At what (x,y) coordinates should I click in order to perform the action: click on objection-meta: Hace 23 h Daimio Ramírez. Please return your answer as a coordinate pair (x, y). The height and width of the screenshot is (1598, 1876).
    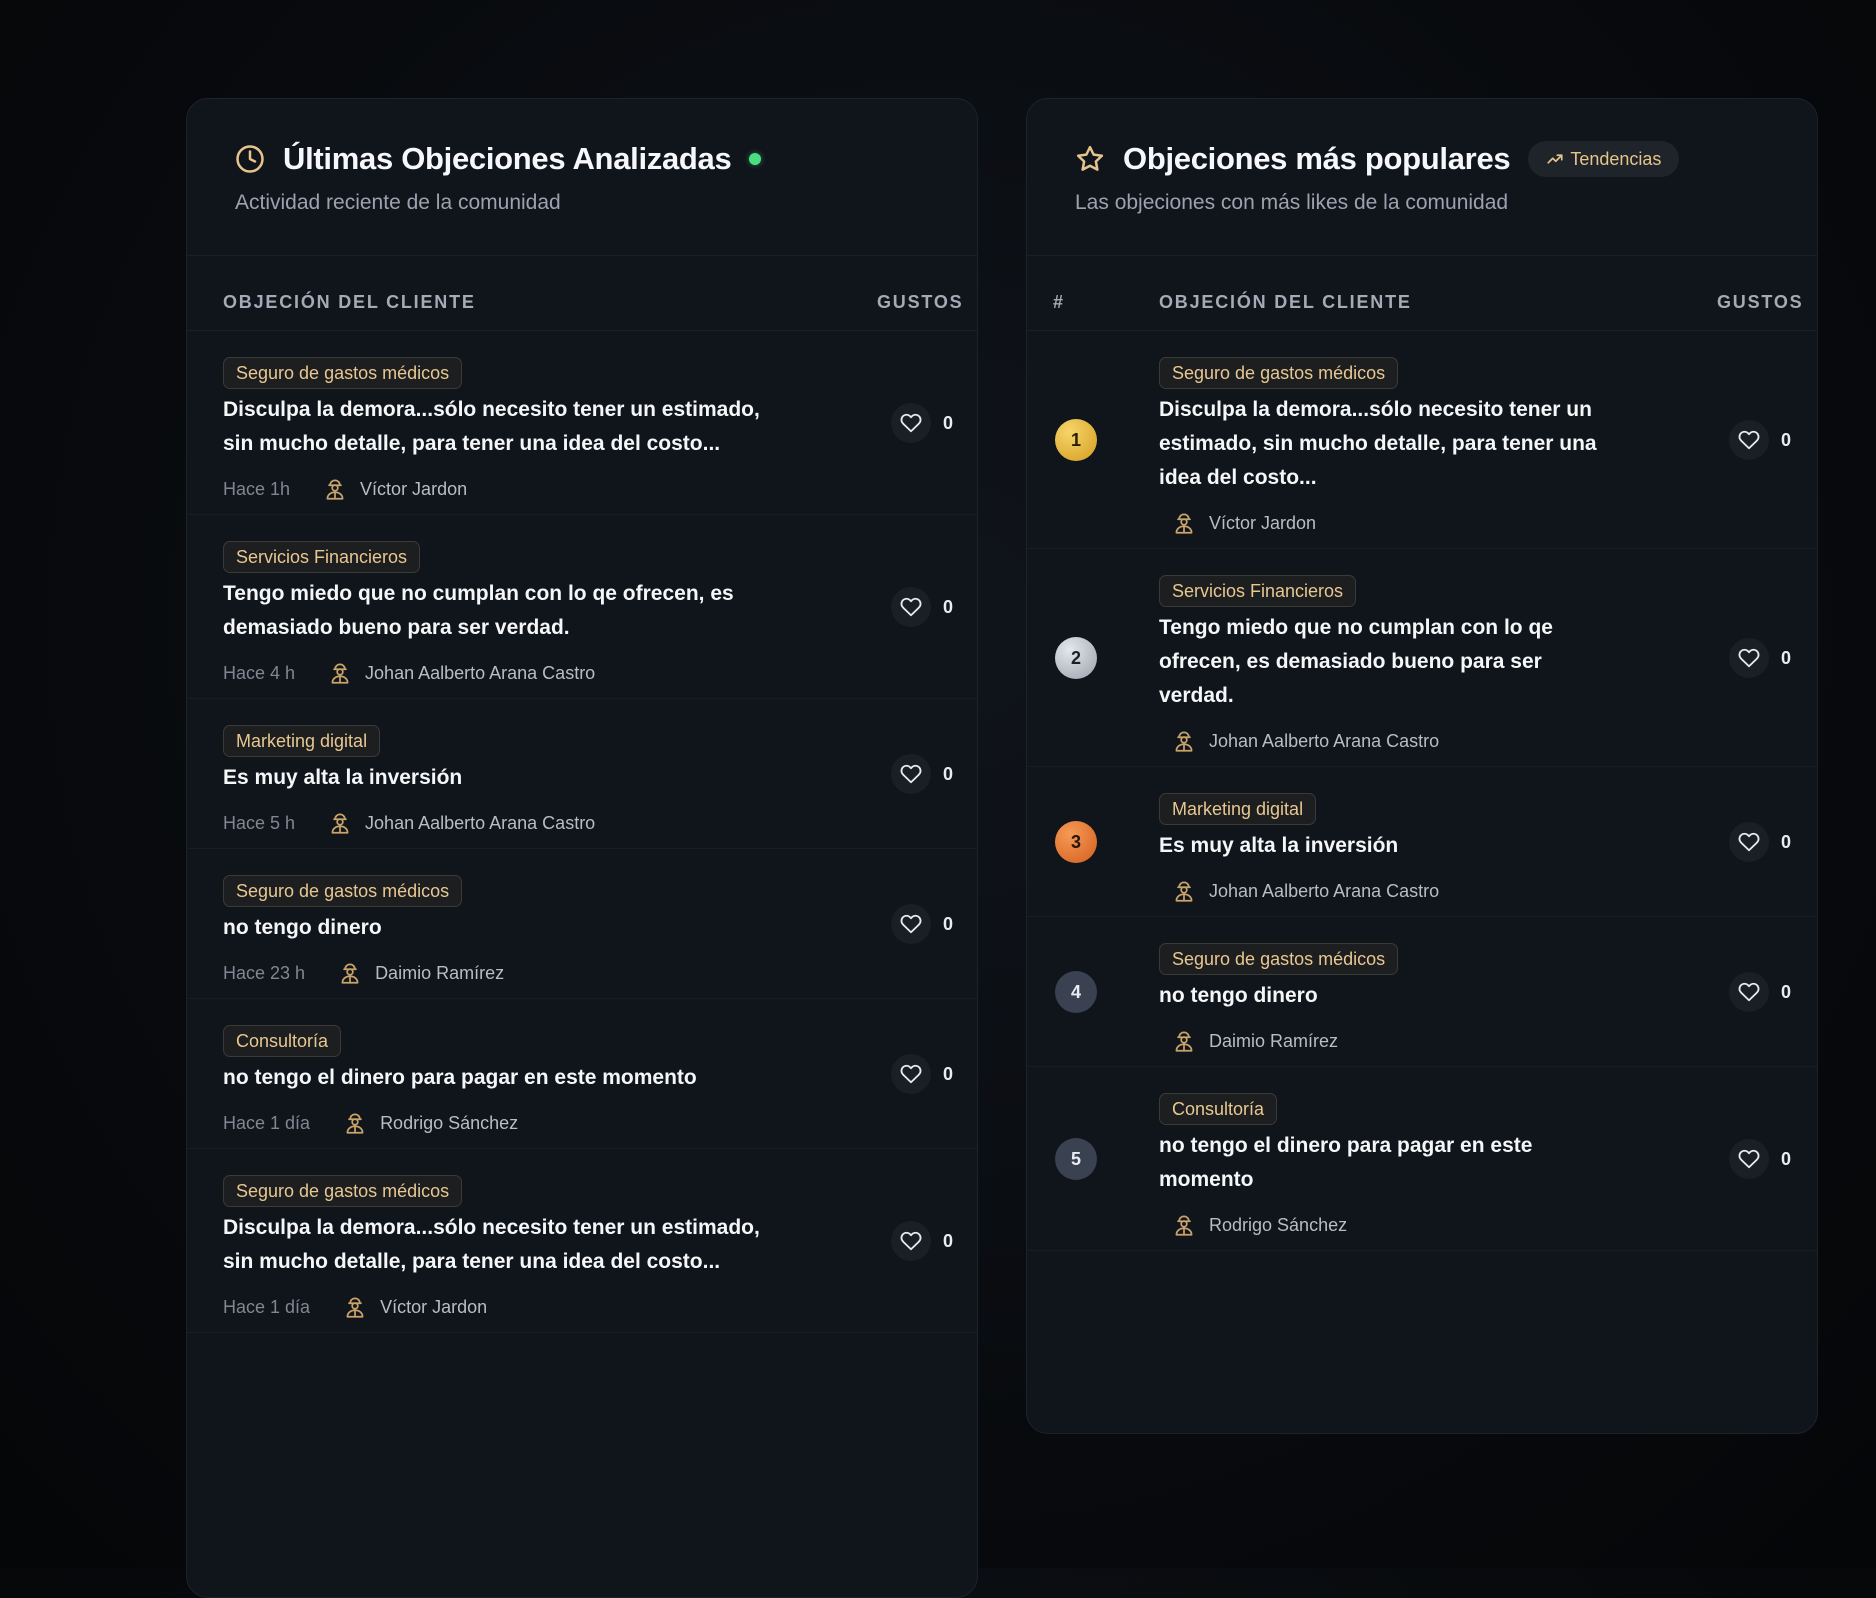
    Looking at the image, I should click on (363, 973).